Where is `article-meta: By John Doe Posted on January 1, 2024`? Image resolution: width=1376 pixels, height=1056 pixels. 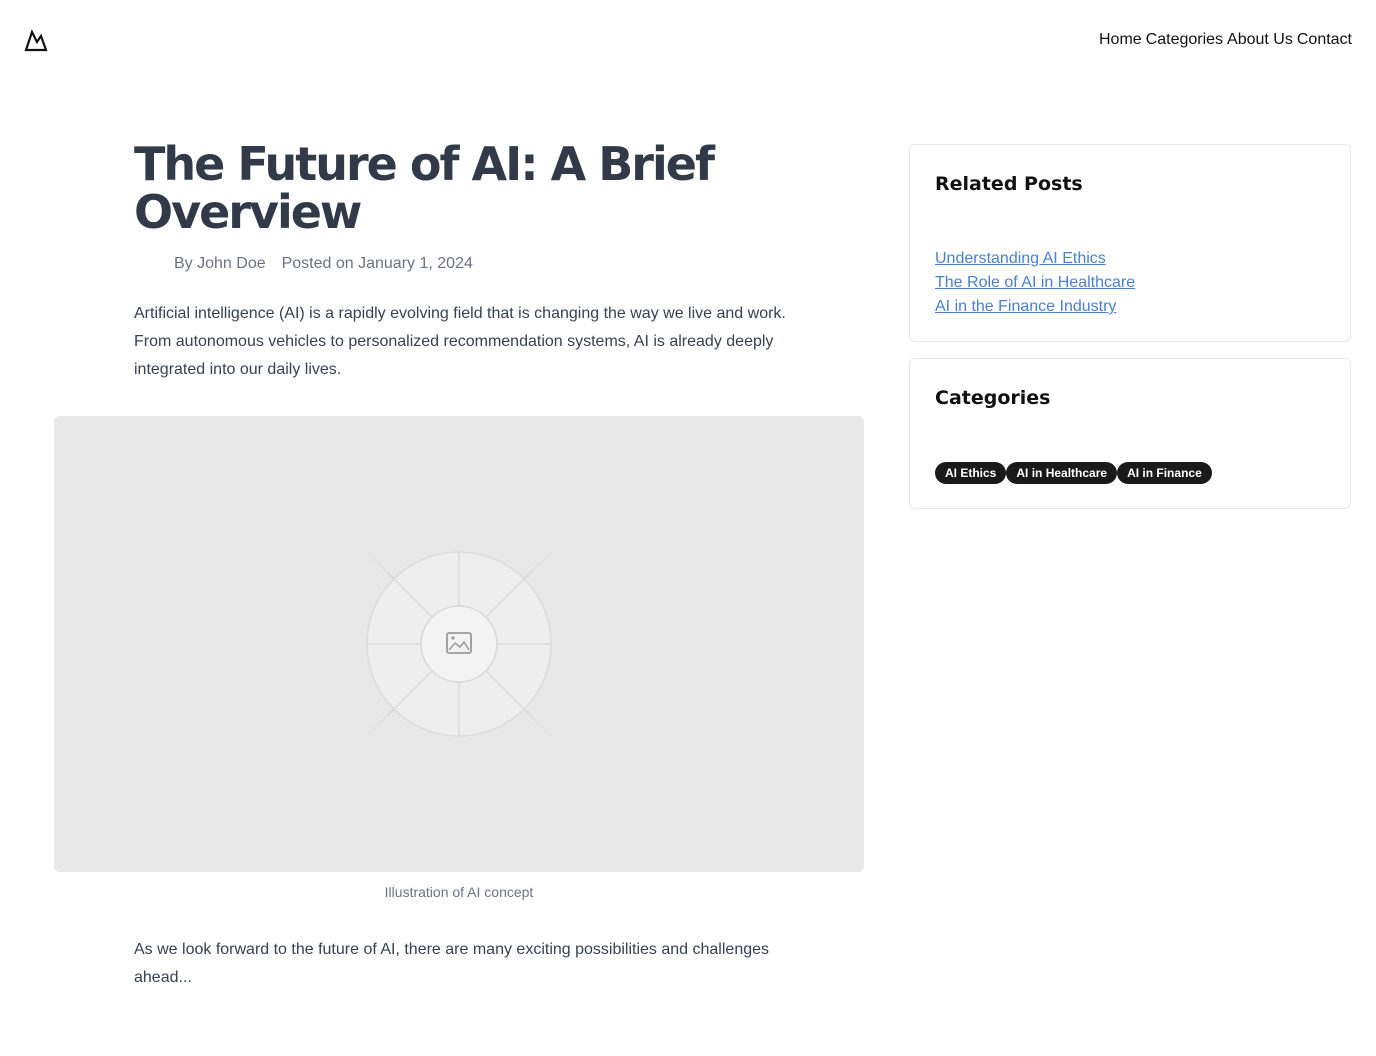
article-meta: By John Doe Posted on January 1, 2024 is located at coordinates (323, 264).